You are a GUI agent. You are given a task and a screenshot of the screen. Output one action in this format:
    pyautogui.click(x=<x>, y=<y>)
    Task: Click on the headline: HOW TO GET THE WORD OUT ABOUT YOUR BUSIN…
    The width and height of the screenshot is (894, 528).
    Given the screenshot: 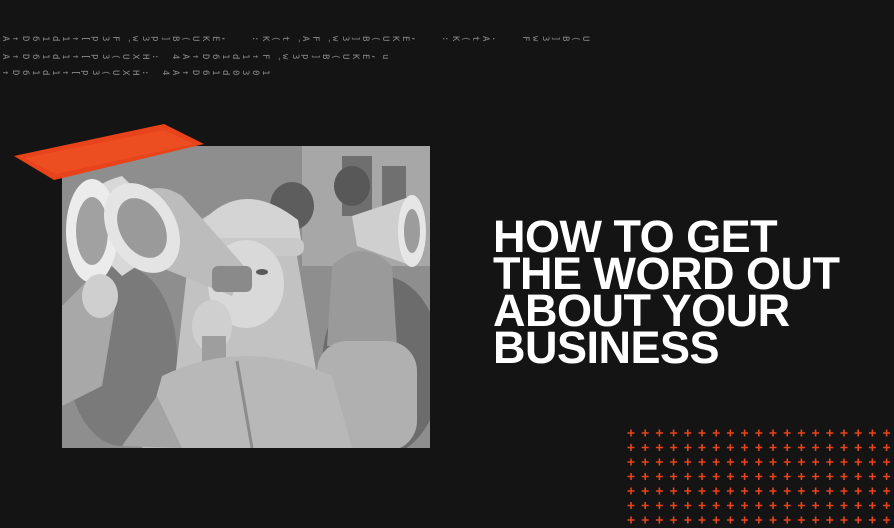 What is the action you would take?
    pyautogui.click(x=688, y=292)
    